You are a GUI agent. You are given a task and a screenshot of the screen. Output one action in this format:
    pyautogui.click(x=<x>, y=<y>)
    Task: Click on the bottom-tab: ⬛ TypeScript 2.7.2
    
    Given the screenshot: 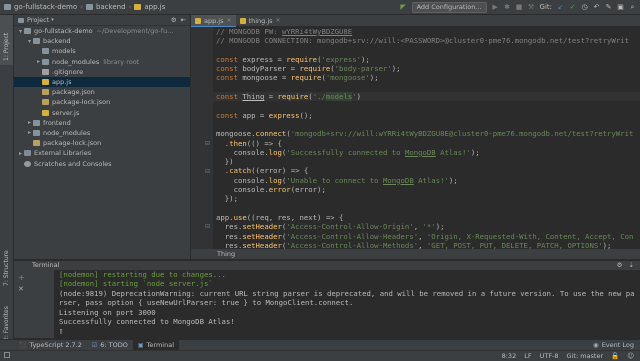 What is the action you would take?
    pyautogui.click(x=50, y=345)
    